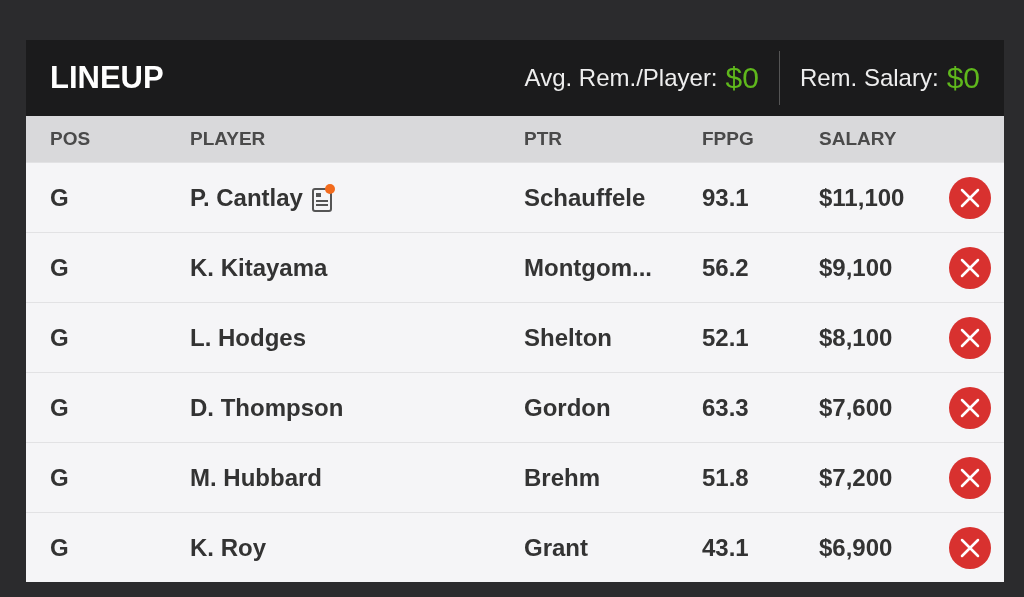 This screenshot has width=1024, height=597. Describe the element at coordinates (357, 139) in the screenshot. I see `column-header: PLAYER` at that location.